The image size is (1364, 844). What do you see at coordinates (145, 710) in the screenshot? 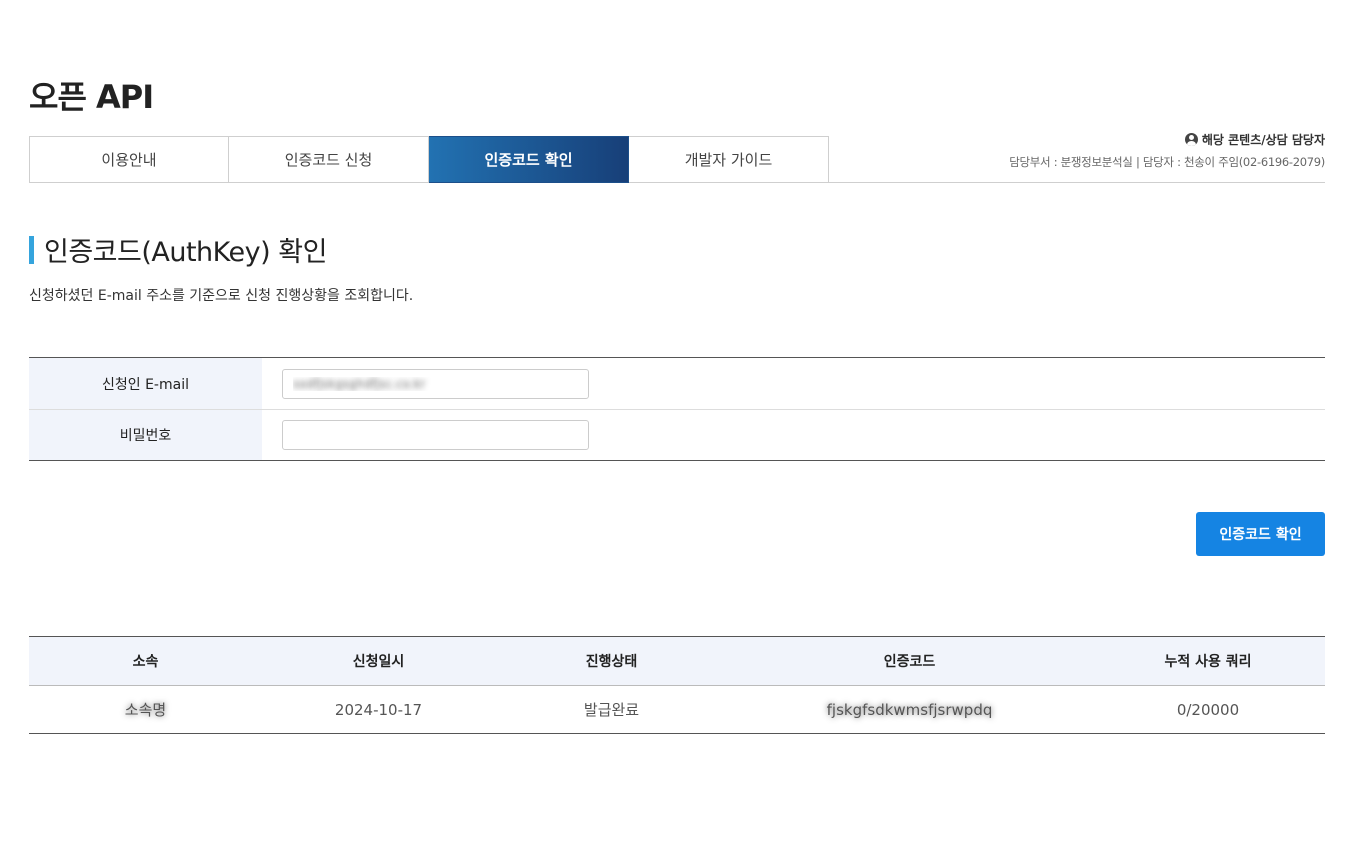
I see `cell-affiliation: 소속명` at bounding box center [145, 710].